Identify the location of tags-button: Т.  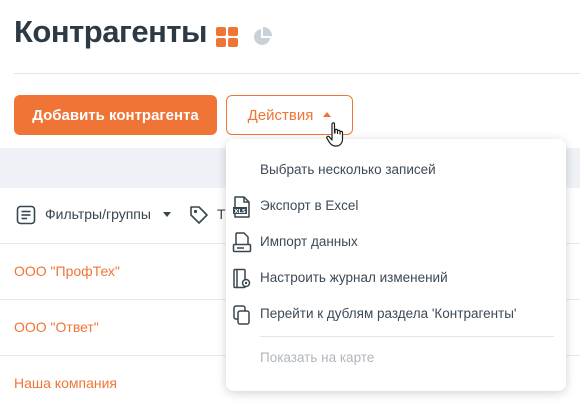
(221, 214).